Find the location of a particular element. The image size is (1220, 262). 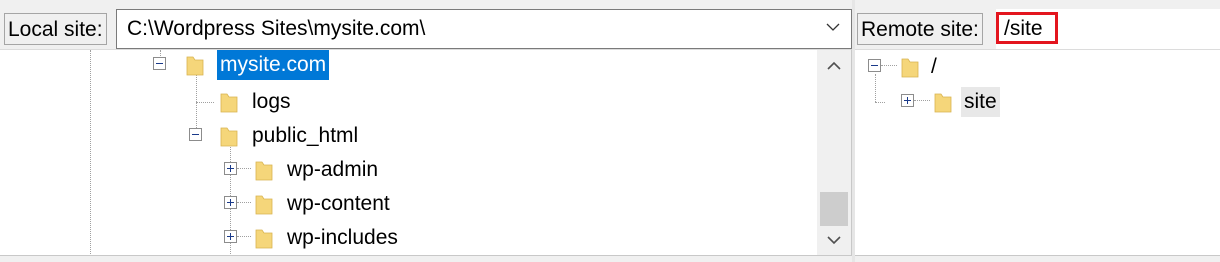

tree-node-wp-includes: wp-includes is located at coordinates (332, 238).